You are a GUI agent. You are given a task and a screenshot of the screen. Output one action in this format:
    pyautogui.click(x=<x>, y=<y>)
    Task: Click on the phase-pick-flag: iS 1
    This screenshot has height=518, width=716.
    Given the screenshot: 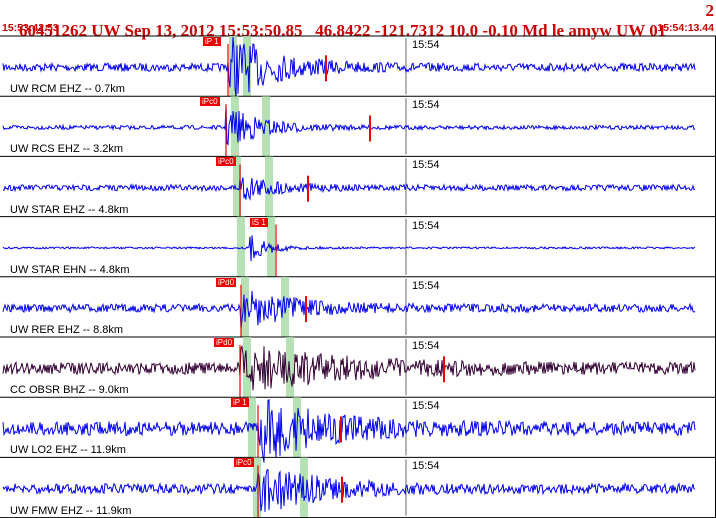 What is the action you would take?
    pyautogui.click(x=259, y=222)
    